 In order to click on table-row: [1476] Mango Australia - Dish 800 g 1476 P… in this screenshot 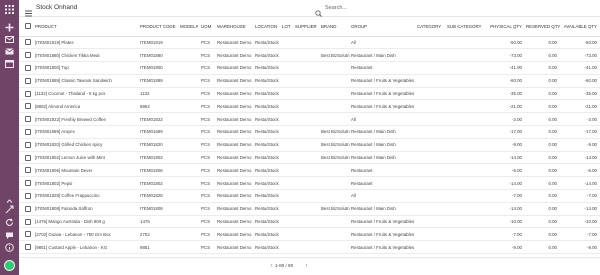, I will do `click(309, 222)`.